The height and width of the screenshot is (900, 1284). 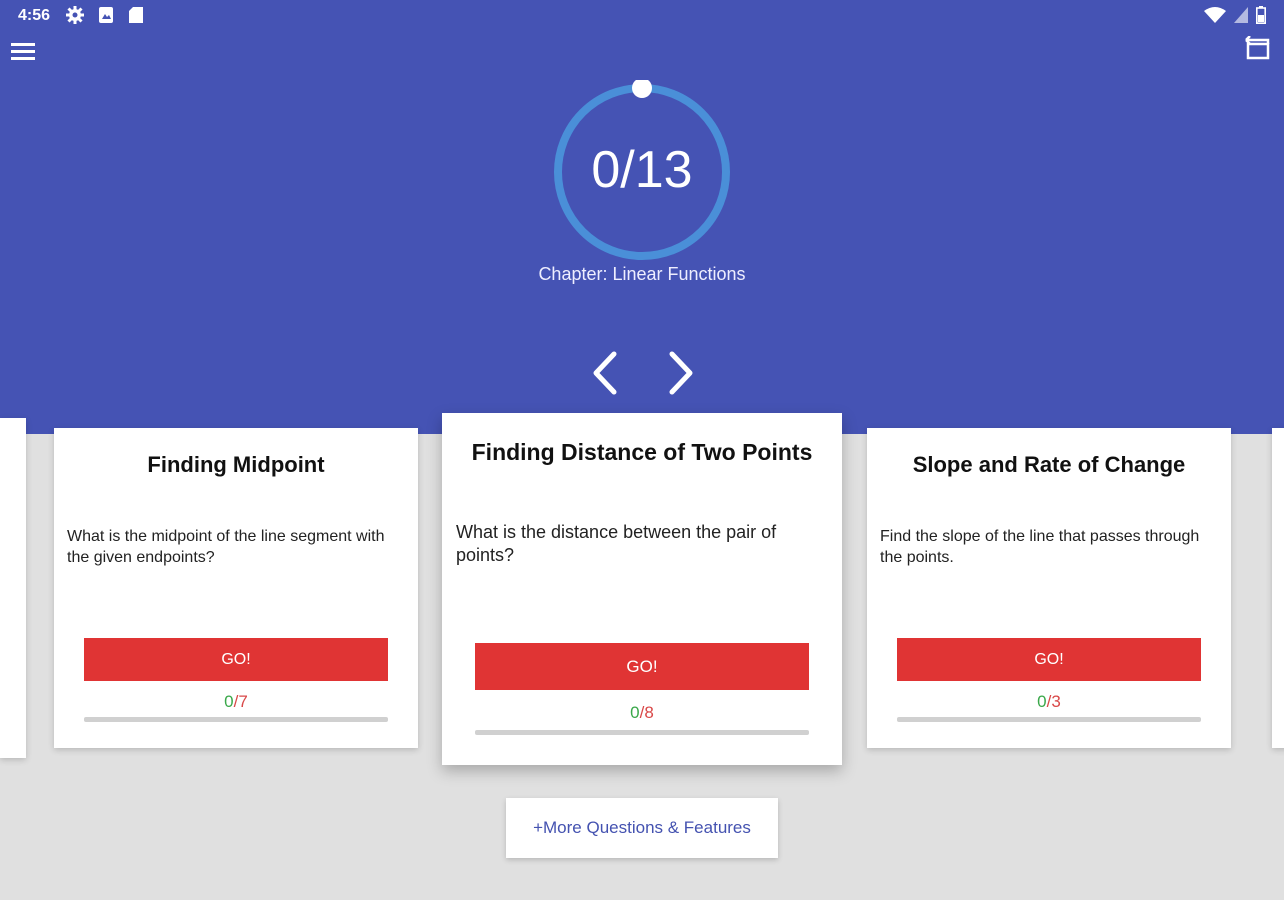 What do you see at coordinates (642, 170) in the screenshot?
I see `progress-count: 0/13` at bounding box center [642, 170].